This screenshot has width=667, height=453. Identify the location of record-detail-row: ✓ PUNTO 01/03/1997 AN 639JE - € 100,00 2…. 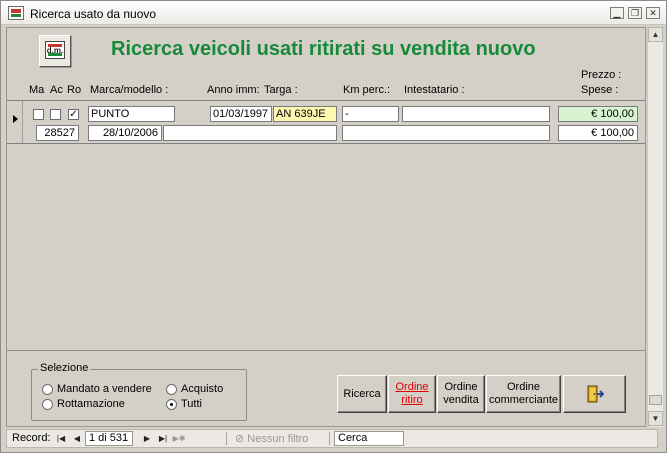
(326, 122).